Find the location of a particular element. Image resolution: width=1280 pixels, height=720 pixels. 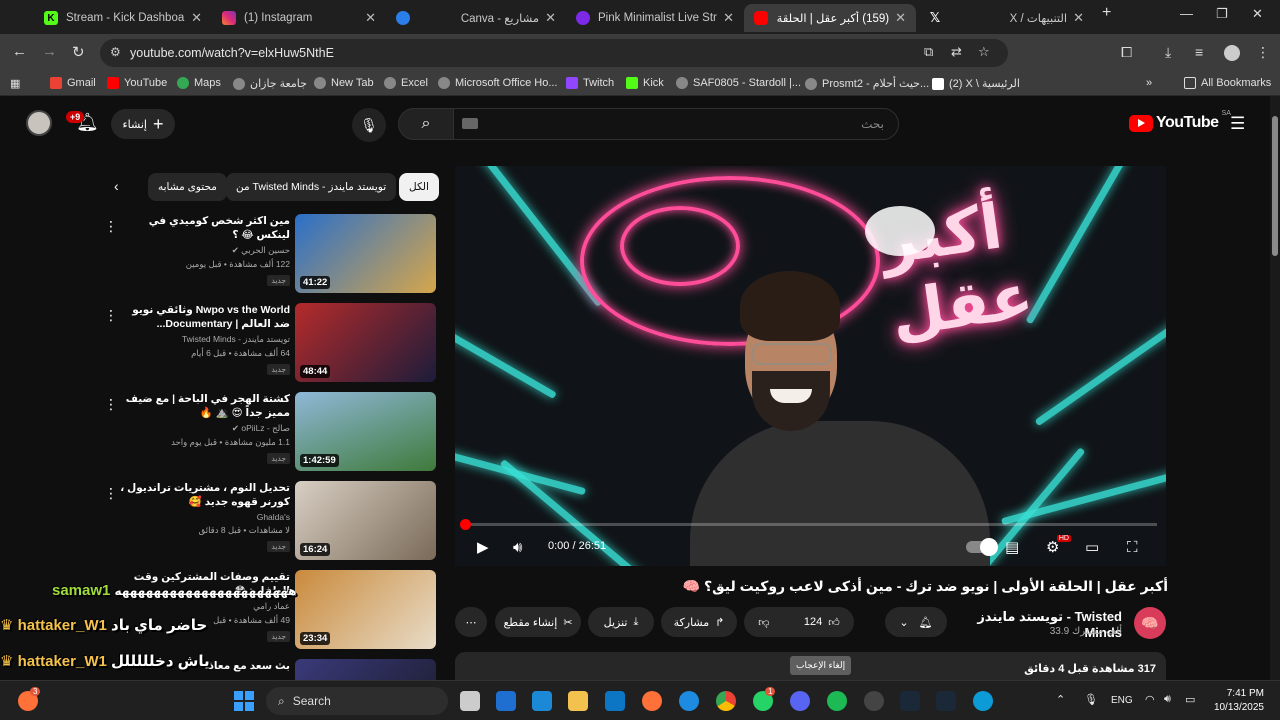

bookmark-jazan: جامعة جازان is located at coordinates (270, 83).